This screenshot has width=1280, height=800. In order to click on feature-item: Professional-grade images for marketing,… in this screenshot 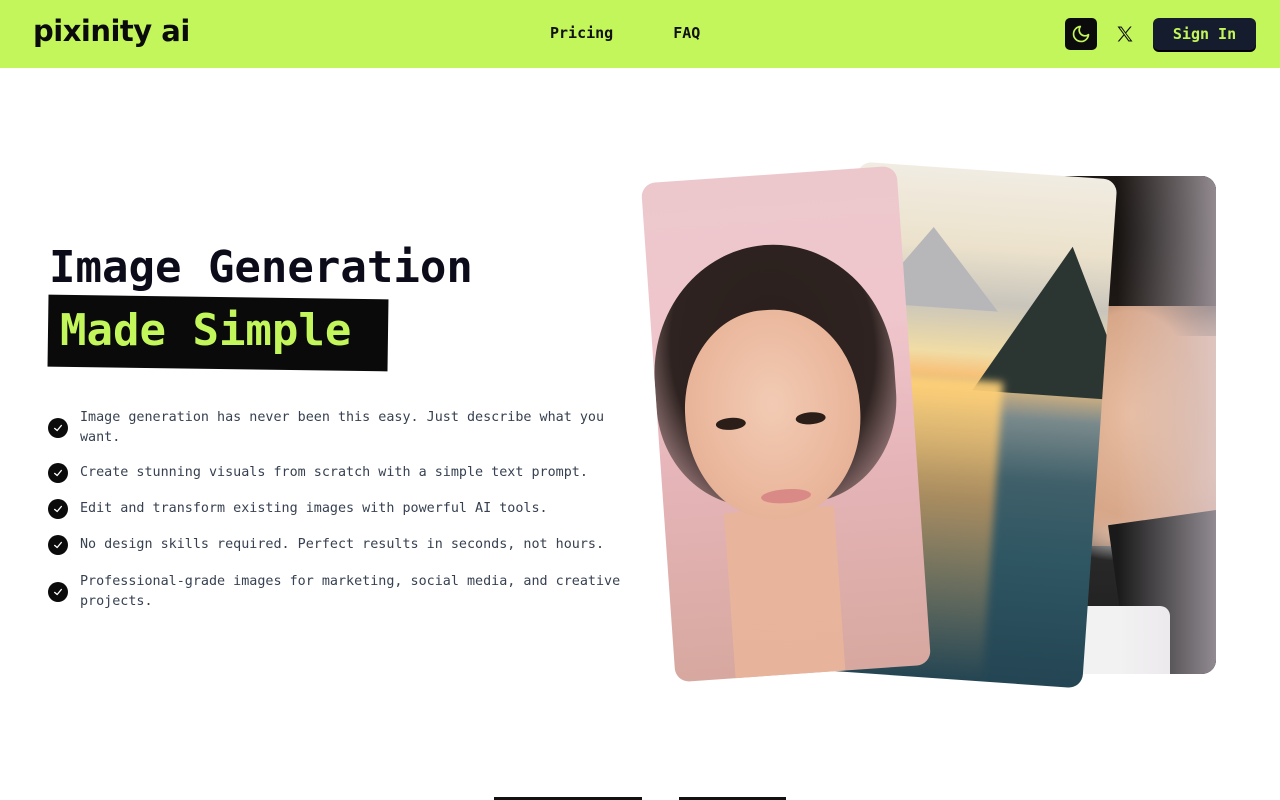, I will do `click(344, 592)`.